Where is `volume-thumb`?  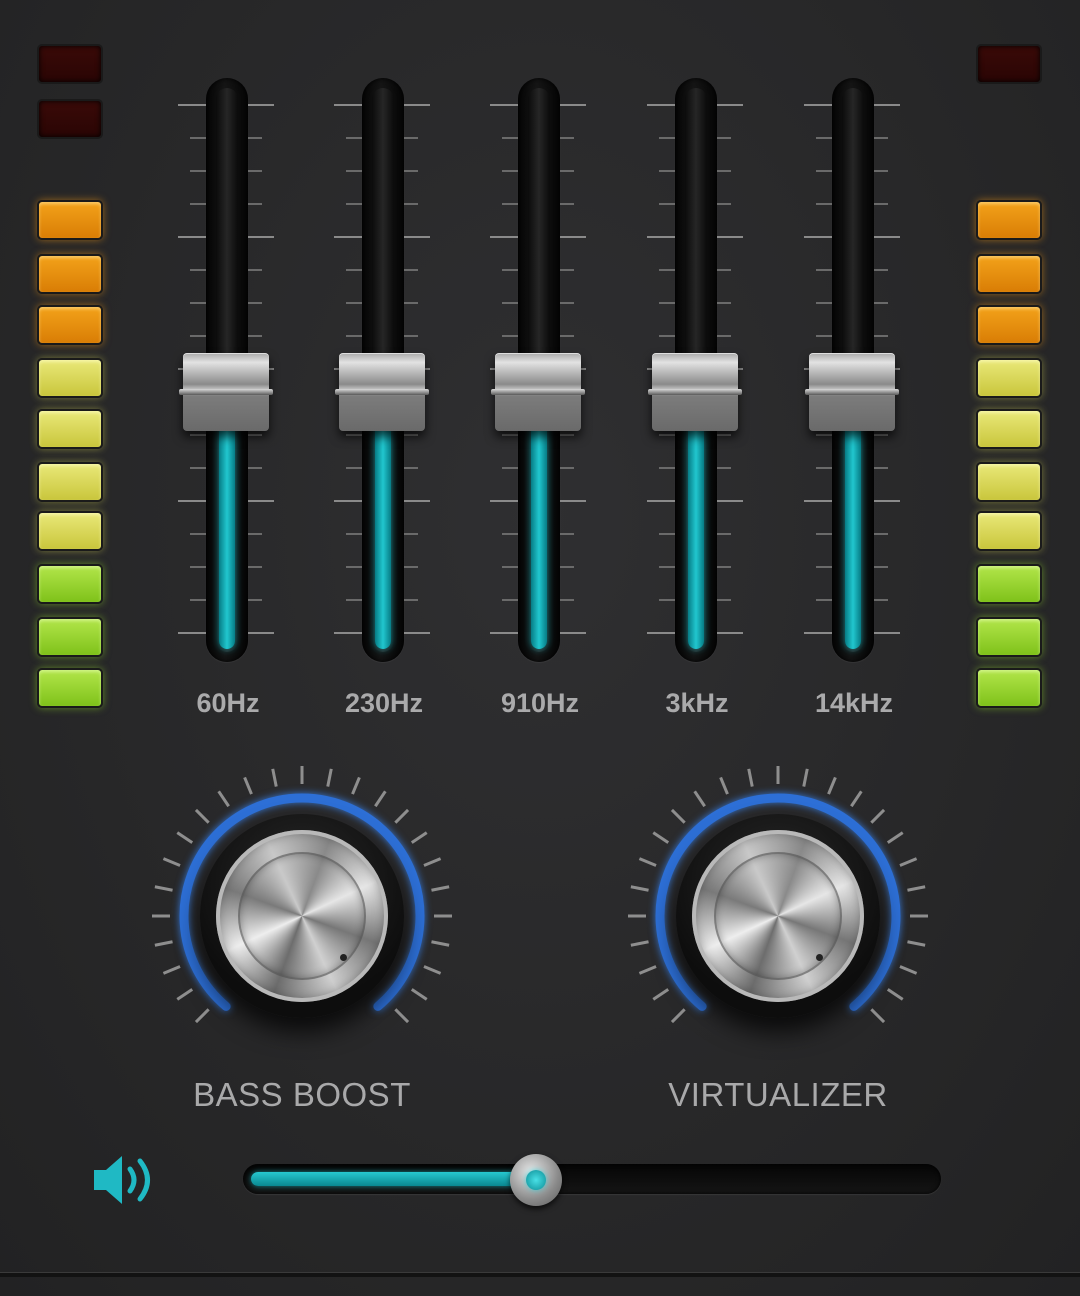 volume-thumb is located at coordinates (536, 1180).